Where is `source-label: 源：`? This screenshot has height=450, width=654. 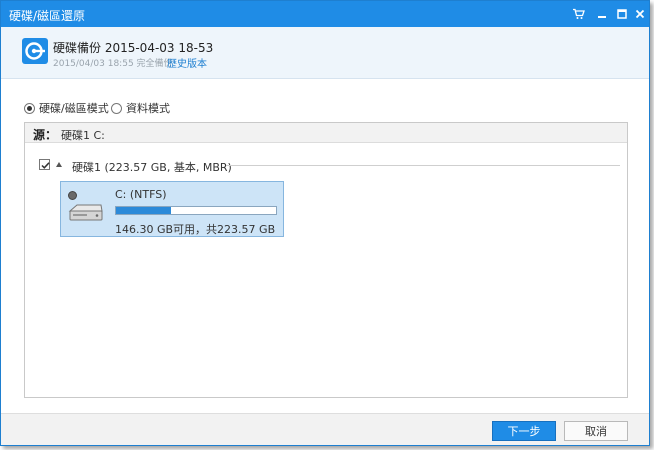
source-label: 源： is located at coordinates (45, 135).